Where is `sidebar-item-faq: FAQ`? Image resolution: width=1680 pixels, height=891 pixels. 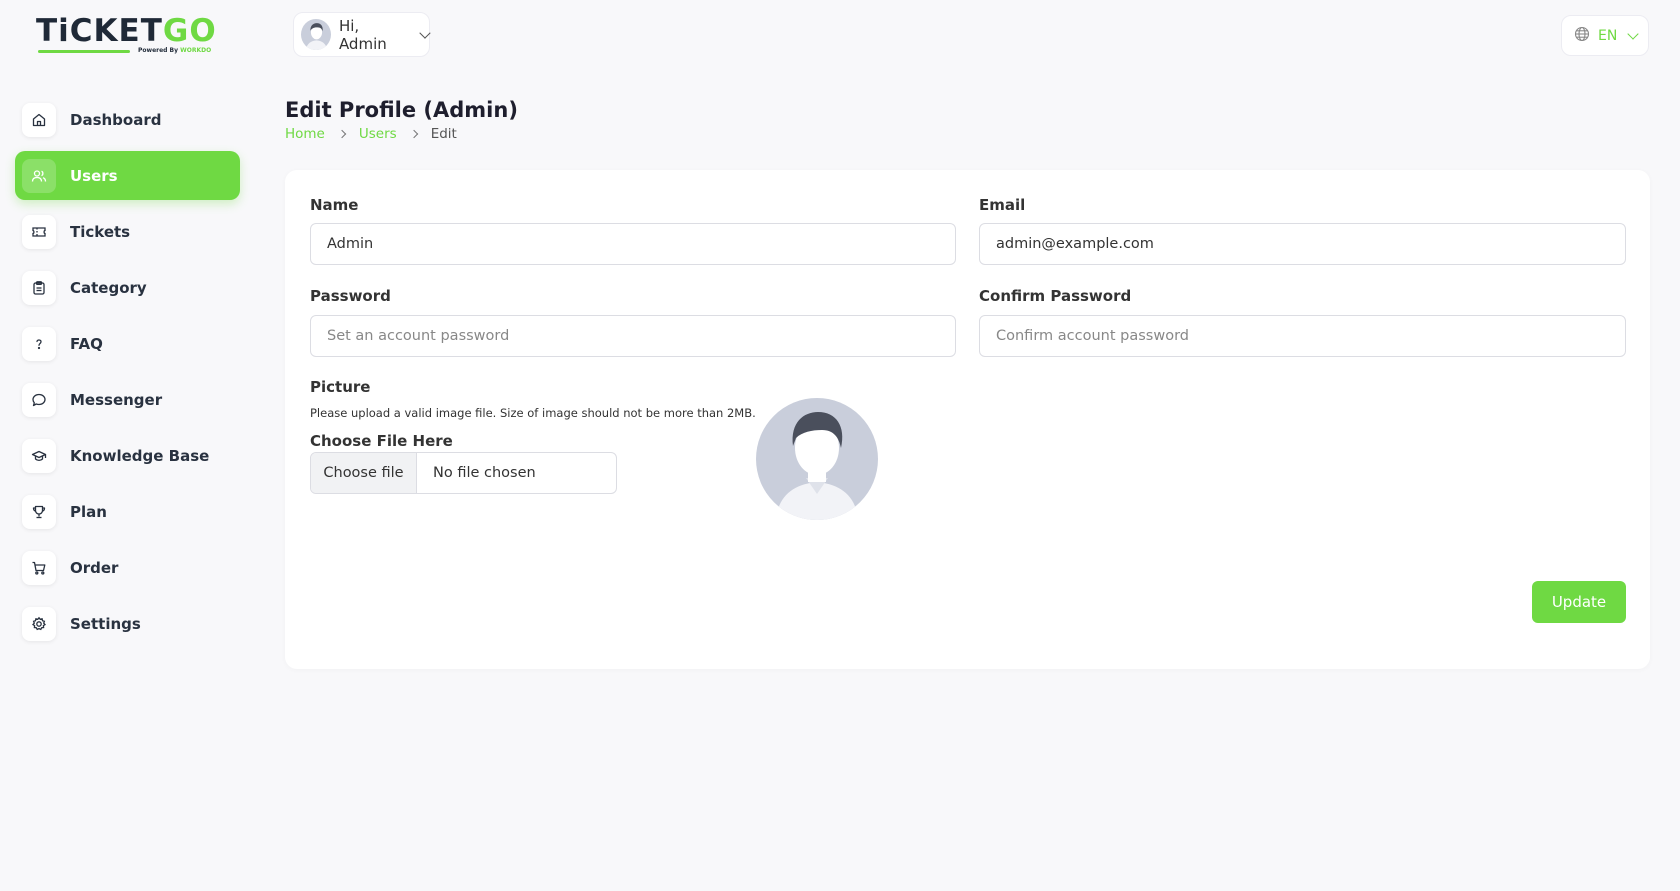 sidebar-item-faq: FAQ is located at coordinates (127, 343).